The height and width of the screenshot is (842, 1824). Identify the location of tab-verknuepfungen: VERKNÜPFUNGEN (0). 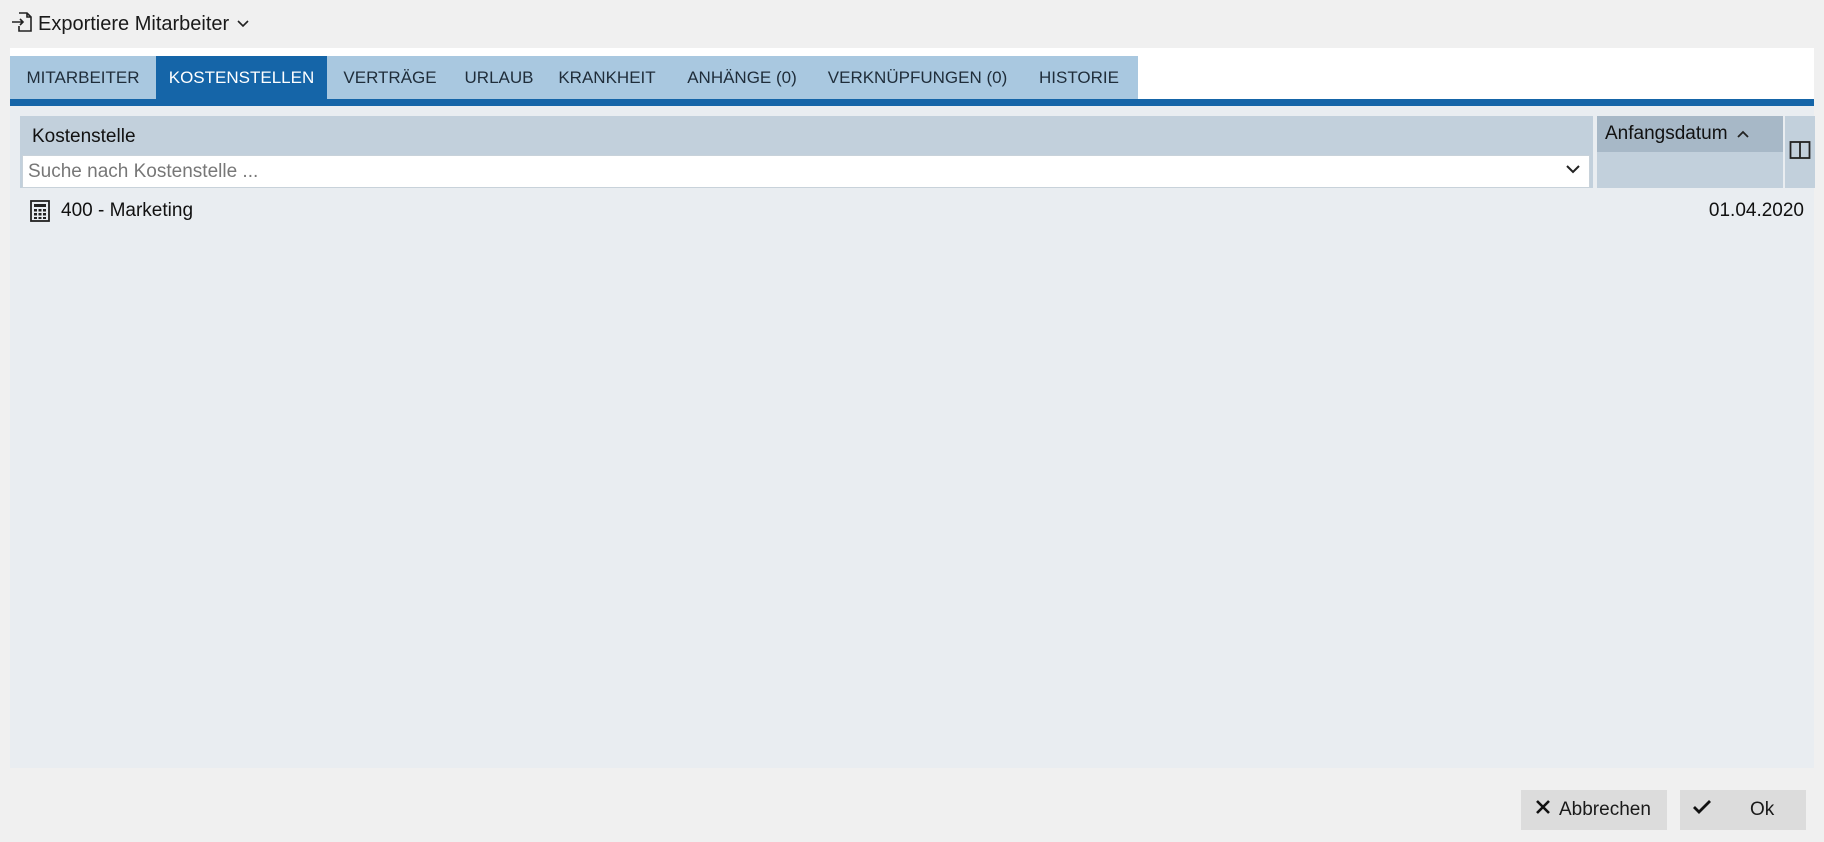
(917, 77).